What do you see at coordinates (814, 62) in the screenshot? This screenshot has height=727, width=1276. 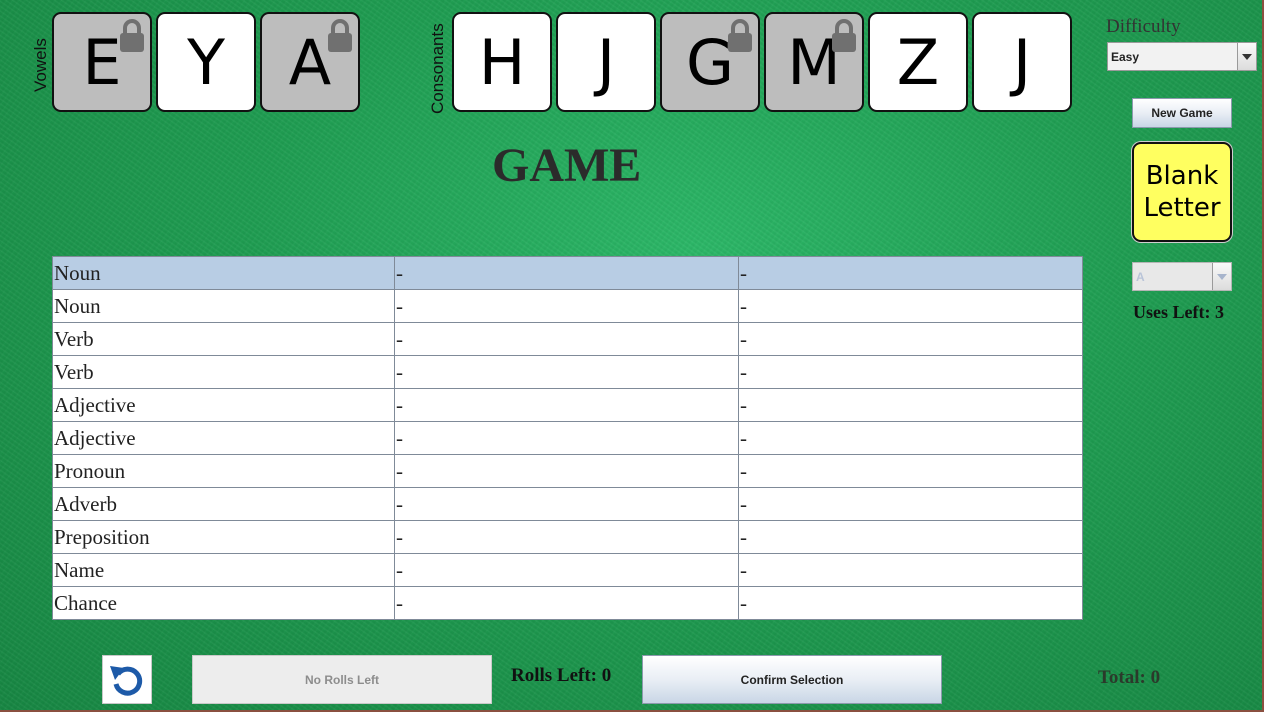 I see `consonants-tile-3: M` at bounding box center [814, 62].